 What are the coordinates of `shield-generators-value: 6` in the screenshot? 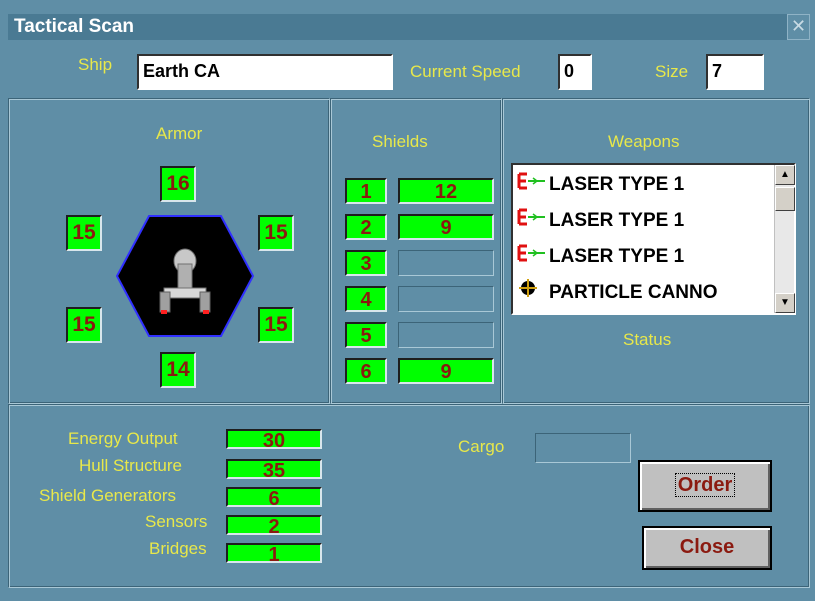 It's located at (274, 498).